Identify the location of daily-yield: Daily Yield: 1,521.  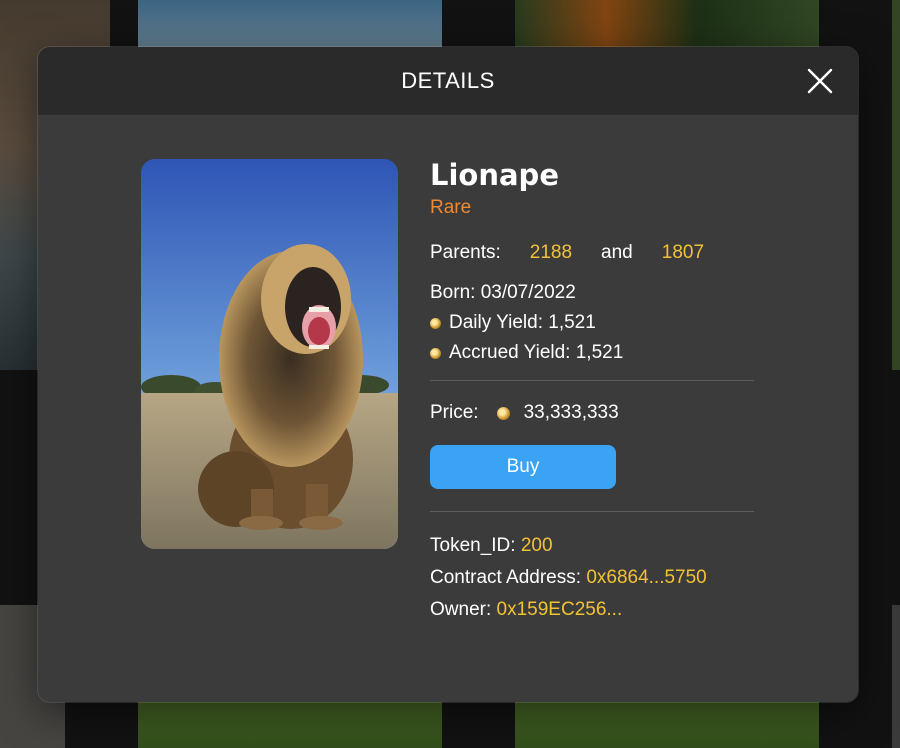
(522, 322).